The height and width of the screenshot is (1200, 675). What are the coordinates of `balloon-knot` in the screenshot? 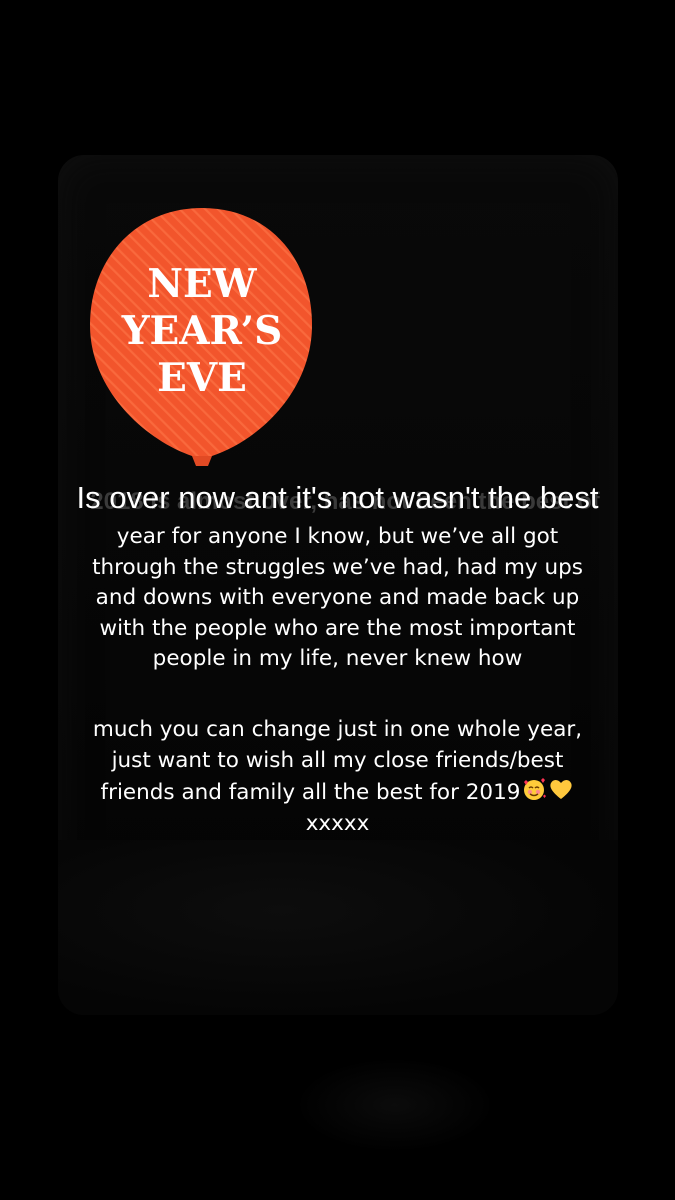 It's located at (202, 461).